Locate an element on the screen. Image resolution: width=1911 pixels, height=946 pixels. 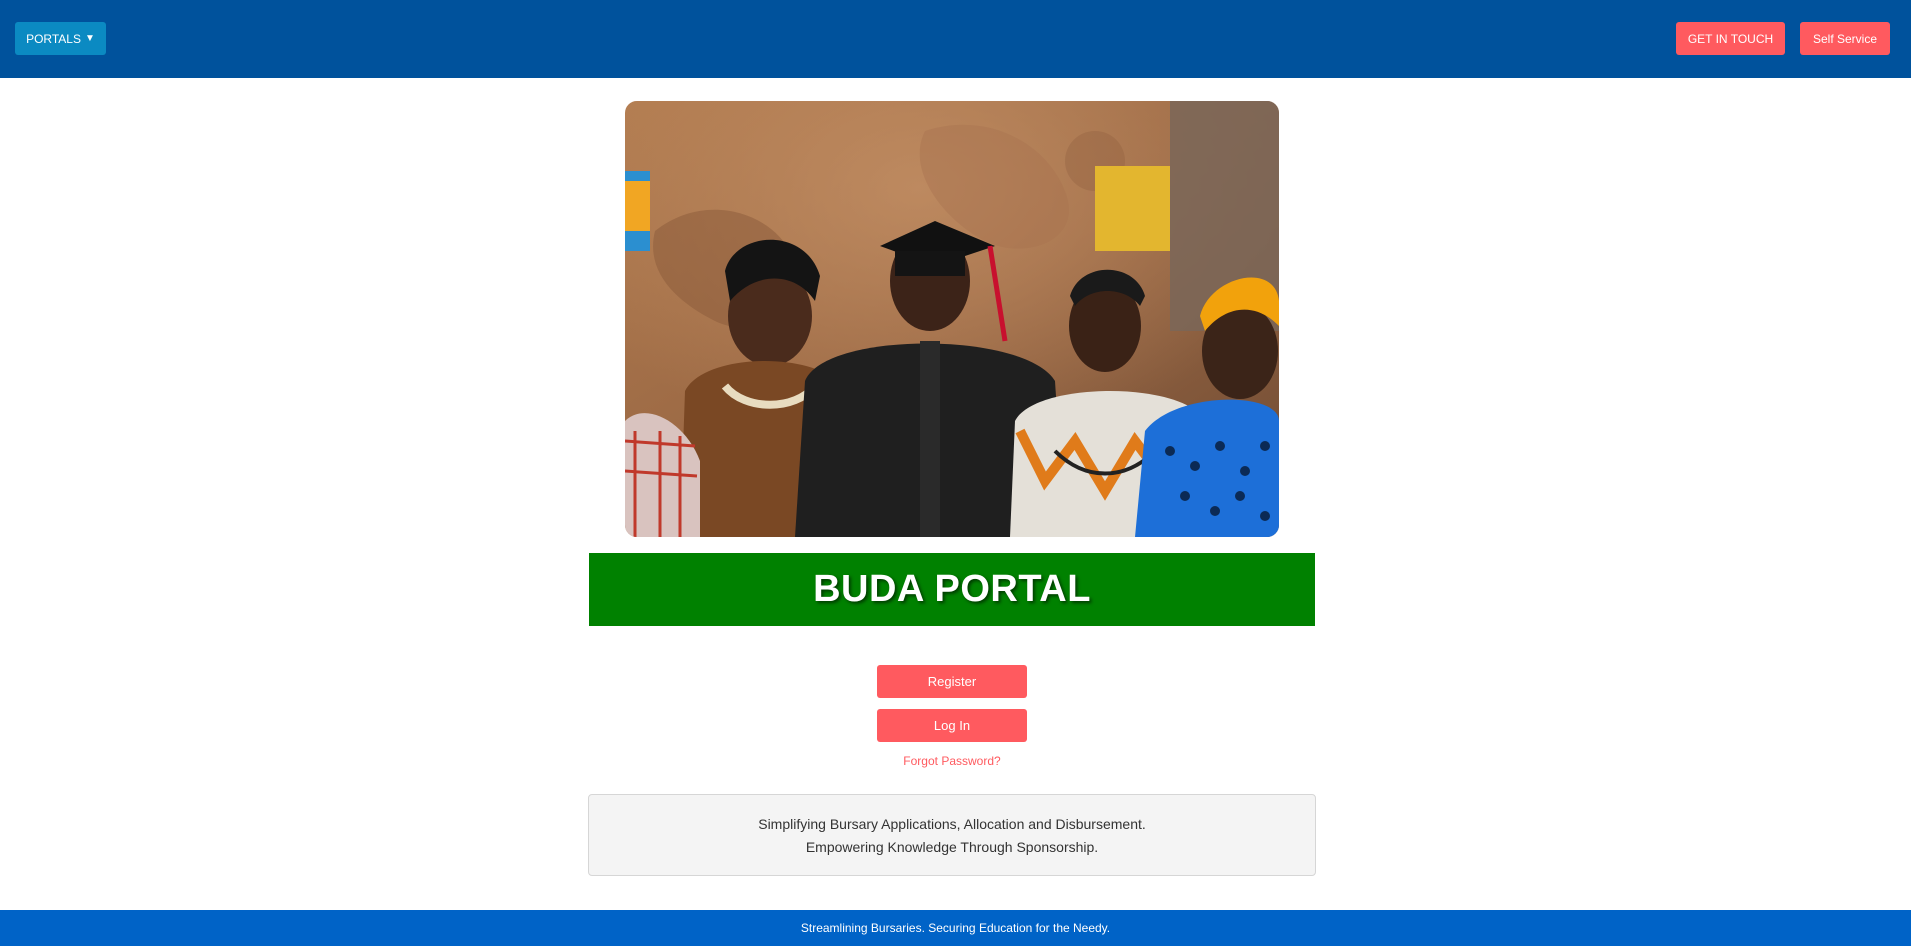
login-button: Log In is located at coordinates (952, 725).